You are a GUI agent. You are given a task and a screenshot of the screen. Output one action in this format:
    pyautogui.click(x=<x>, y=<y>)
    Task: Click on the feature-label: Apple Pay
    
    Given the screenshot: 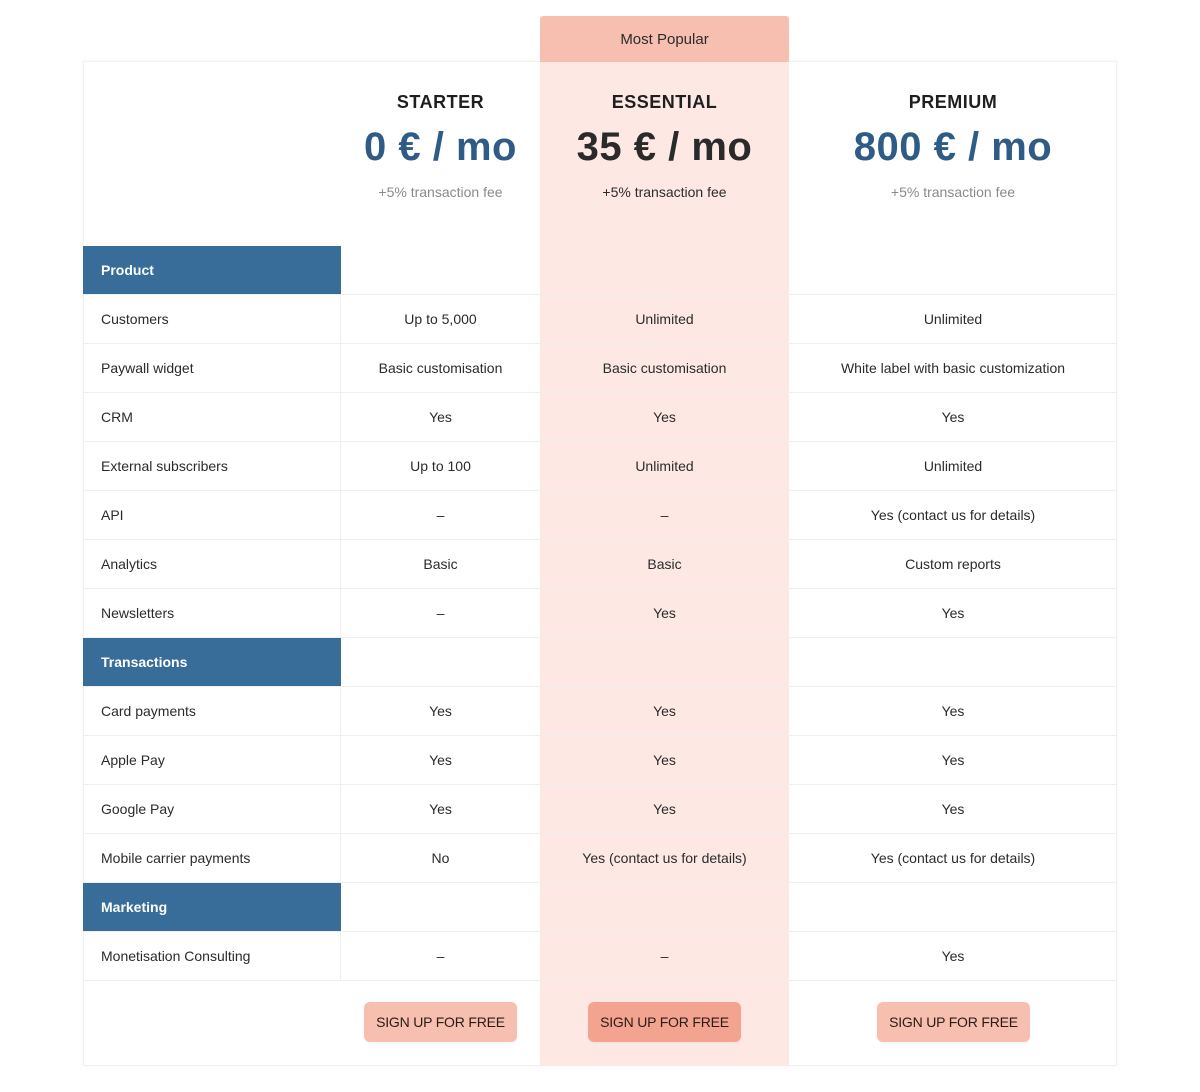 What is the action you would take?
    pyautogui.click(x=212, y=760)
    